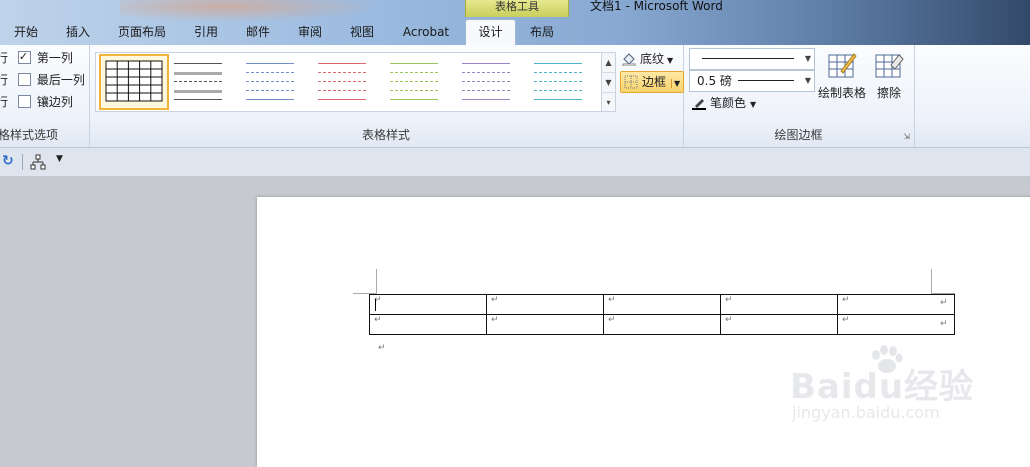  Describe the element at coordinates (714, 81) in the screenshot. I see `line-weight-value: 0.5 磅` at that location.